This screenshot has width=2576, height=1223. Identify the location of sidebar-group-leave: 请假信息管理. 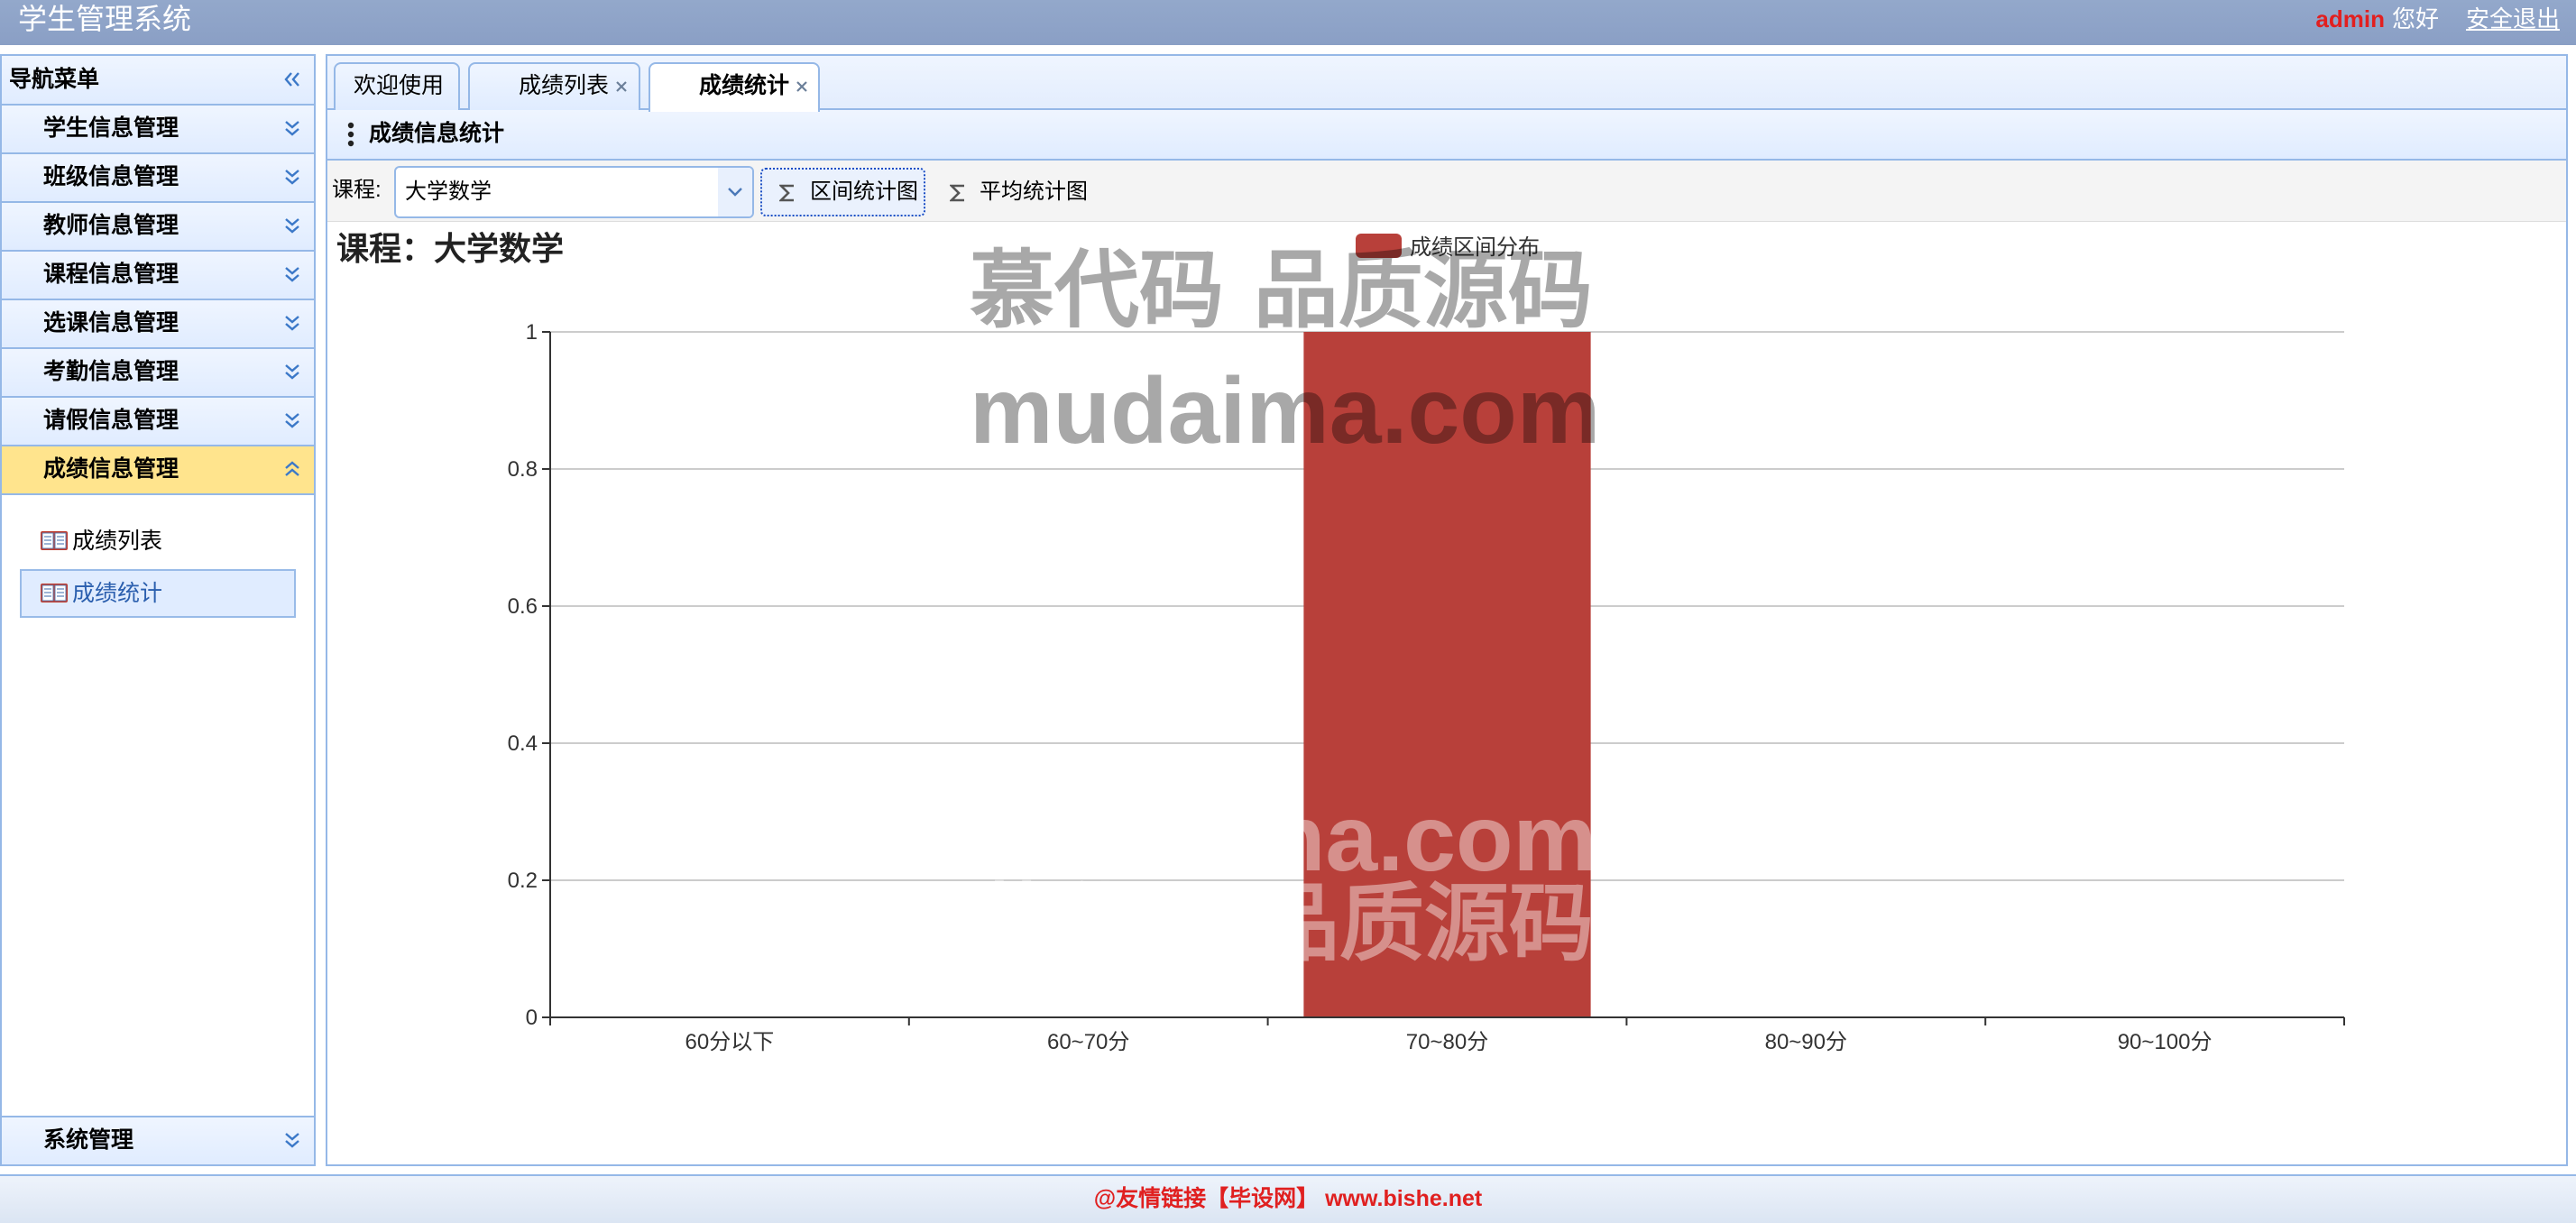
(158, 422).